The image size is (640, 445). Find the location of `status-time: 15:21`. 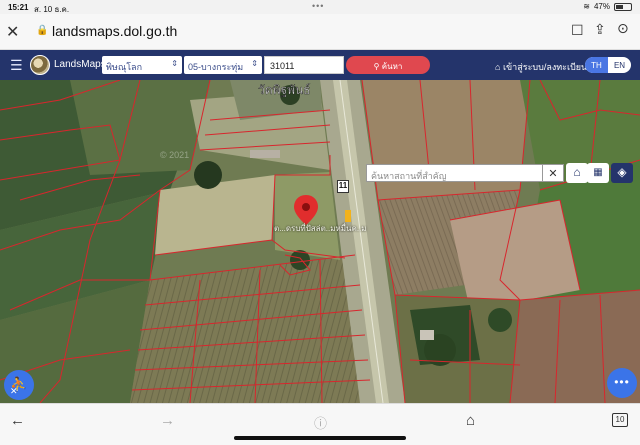

status-time: 15:21 is located at coordinates (18, 7).